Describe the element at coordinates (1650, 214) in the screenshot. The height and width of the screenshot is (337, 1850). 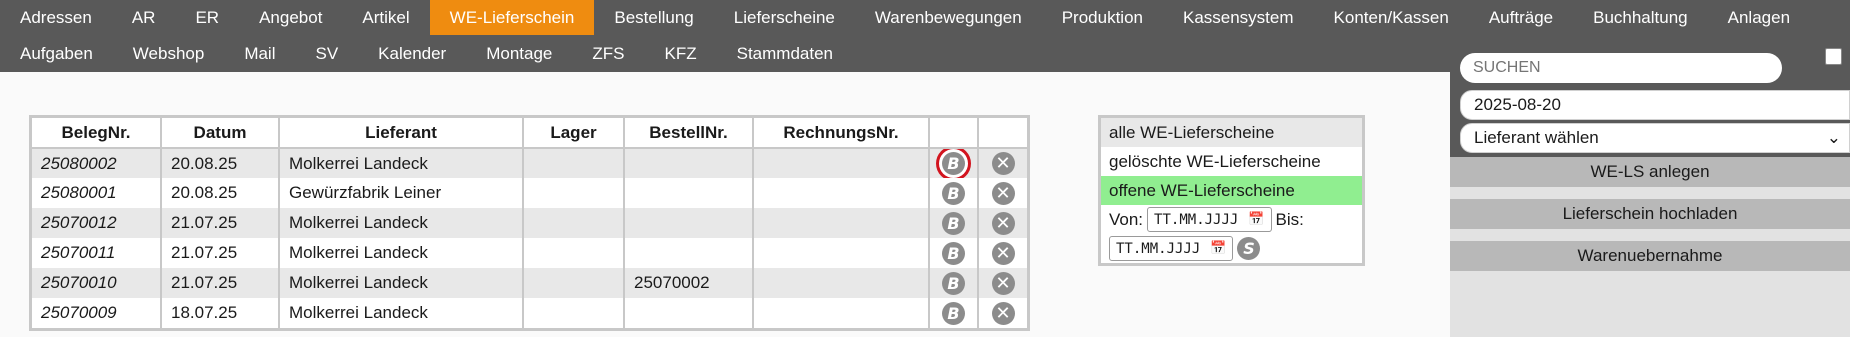
I see `upload-delivery-note-button: Lieferschein hochladen` at that location.